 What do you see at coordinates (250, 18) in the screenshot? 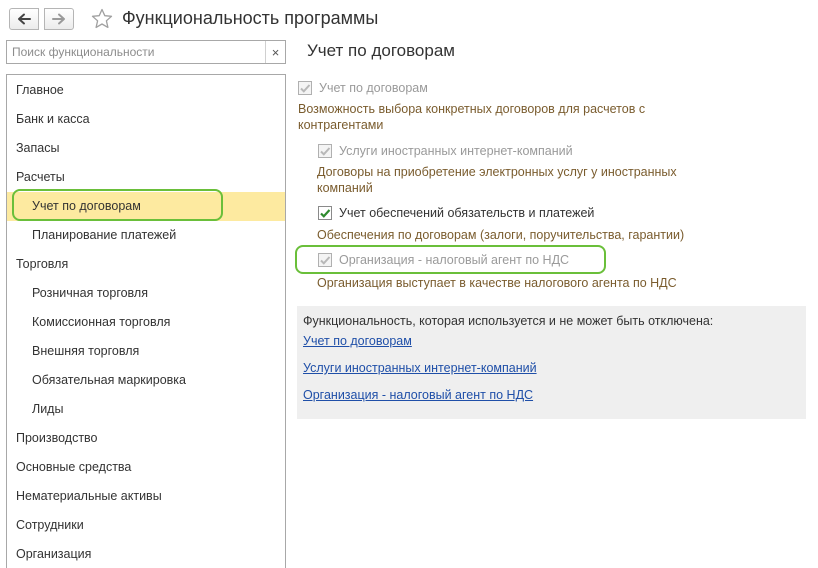
I see `page-title: Функциональность программы` at bounding box center [250, 18].